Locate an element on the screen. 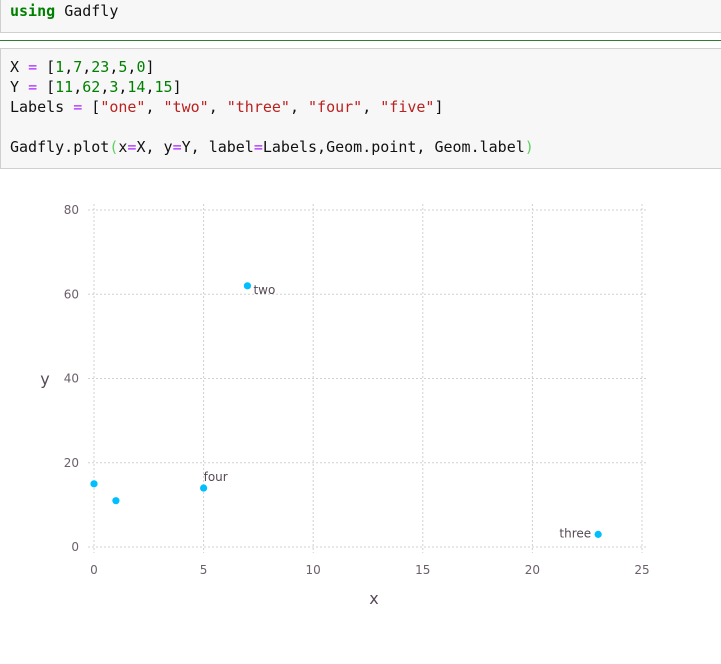  x-tick-label: 10 is located at coordinates (313, 570).